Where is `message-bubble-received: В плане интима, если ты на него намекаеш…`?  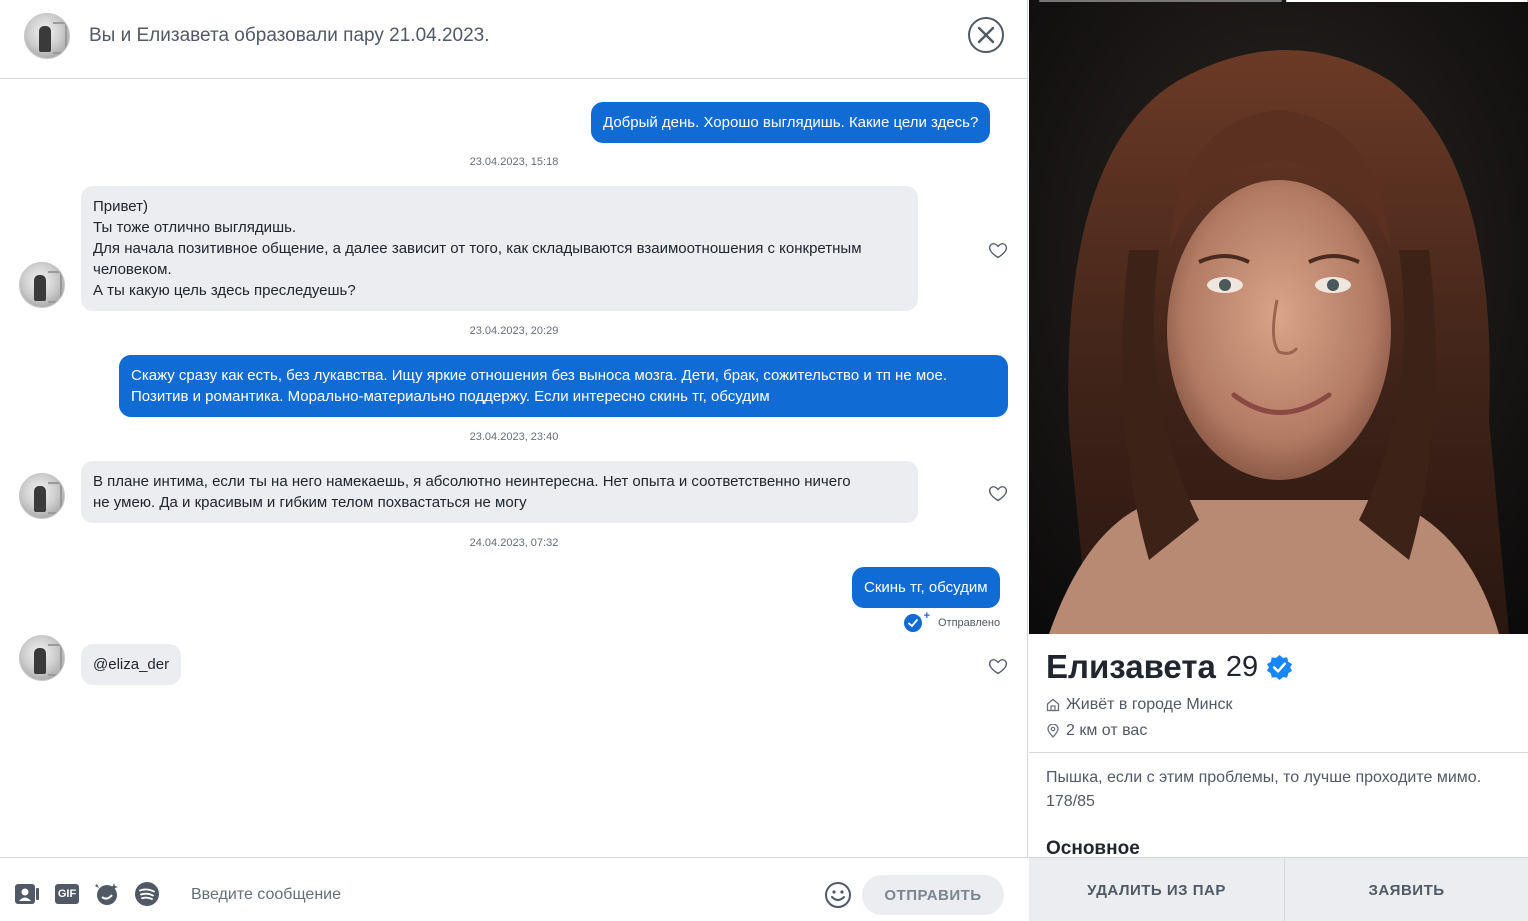 message-bubble-received: В плане интима, если ты на него намекаеш… is located at coordinates (499, 492).